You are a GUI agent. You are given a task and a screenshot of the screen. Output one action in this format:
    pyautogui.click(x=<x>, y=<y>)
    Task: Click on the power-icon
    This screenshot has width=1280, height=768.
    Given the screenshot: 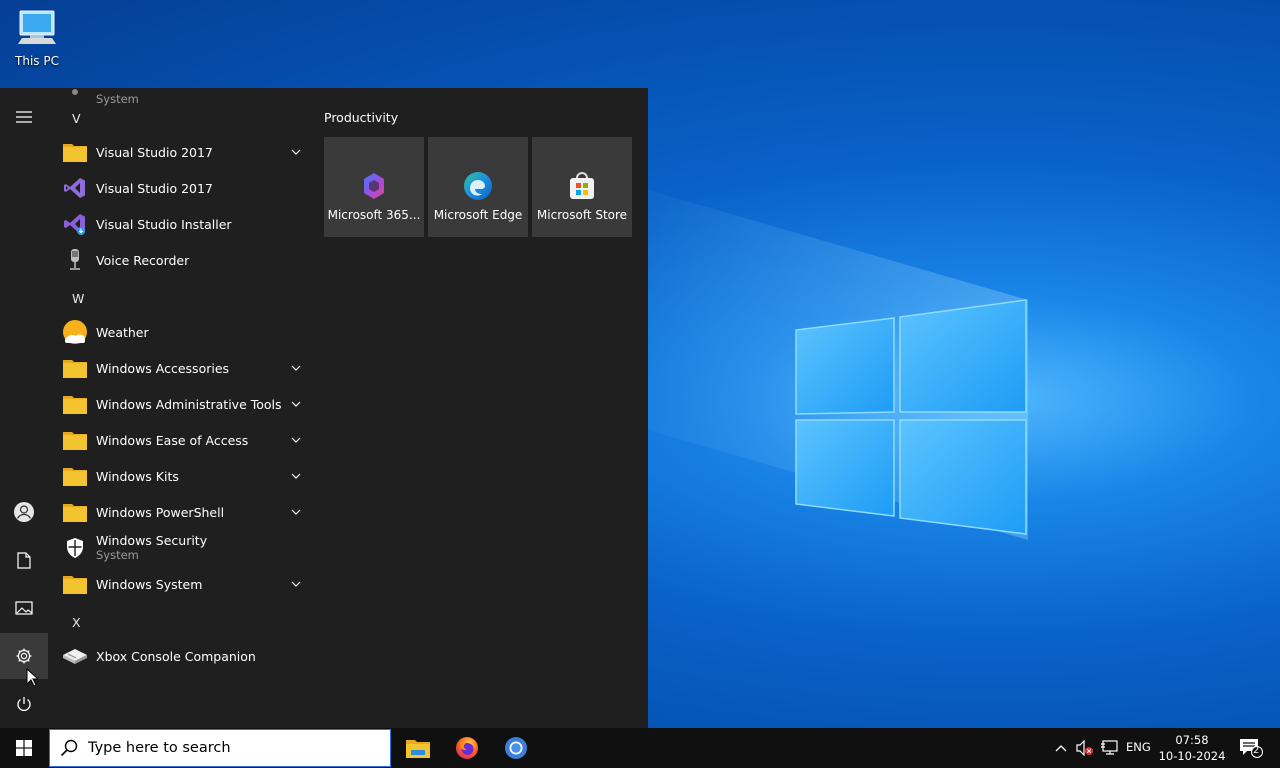 What is the action you would take?
    pyautogui.click(x=24, y=704)
    